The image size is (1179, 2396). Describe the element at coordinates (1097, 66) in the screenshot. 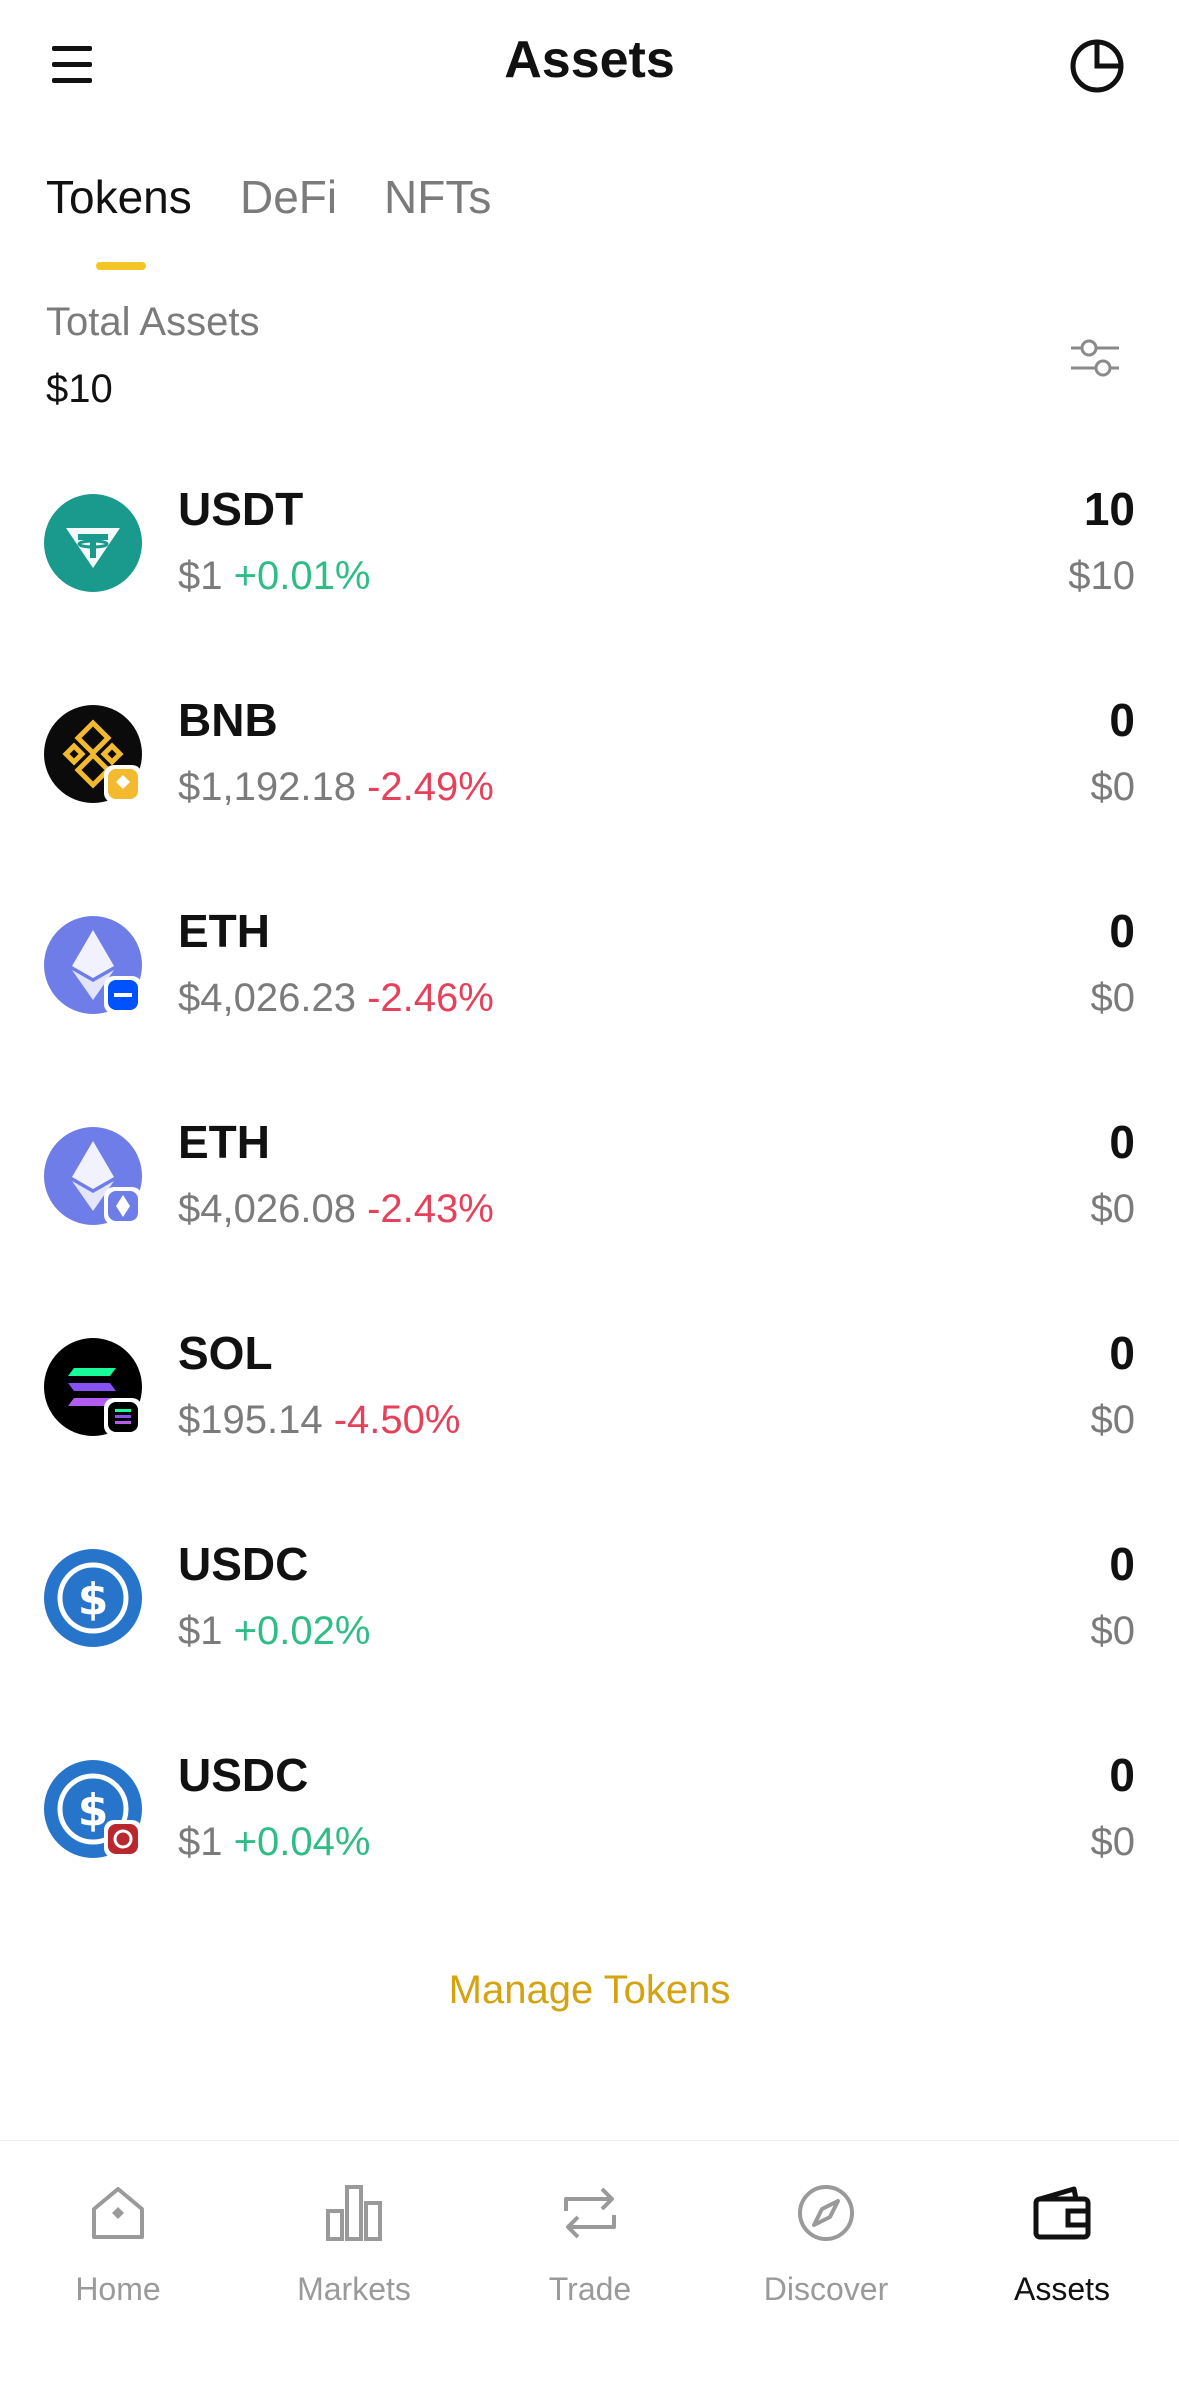

I see `pie-chart-icon` at that location.